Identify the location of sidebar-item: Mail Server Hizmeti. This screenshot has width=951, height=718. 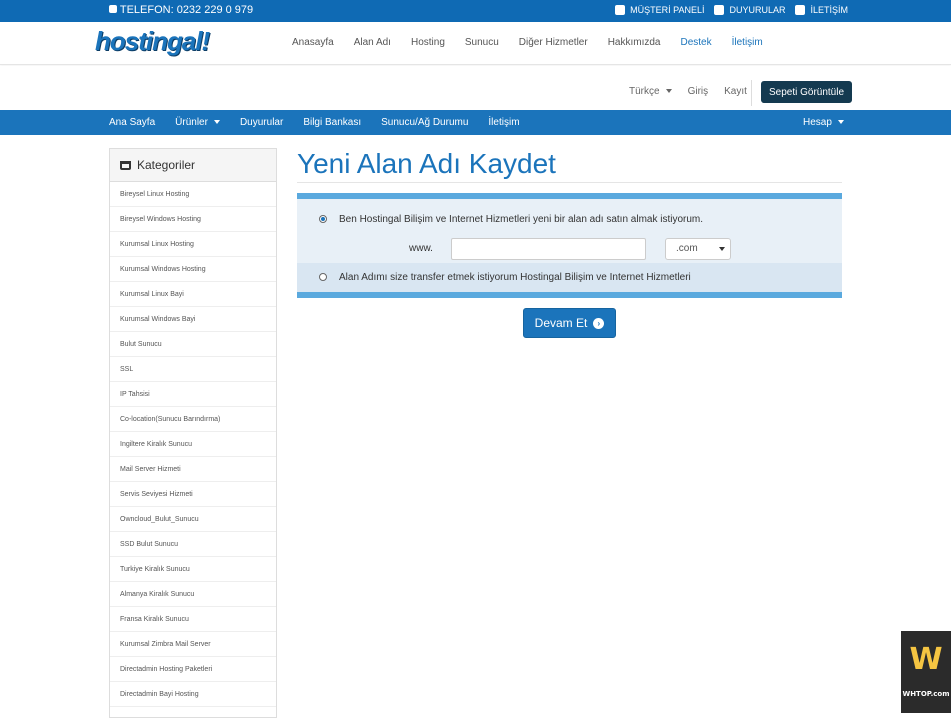
(193, 469).